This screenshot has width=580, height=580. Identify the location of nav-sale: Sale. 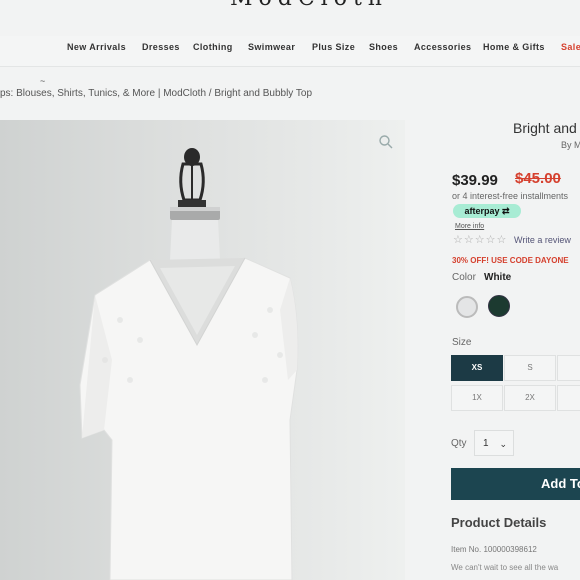
(570, 47).